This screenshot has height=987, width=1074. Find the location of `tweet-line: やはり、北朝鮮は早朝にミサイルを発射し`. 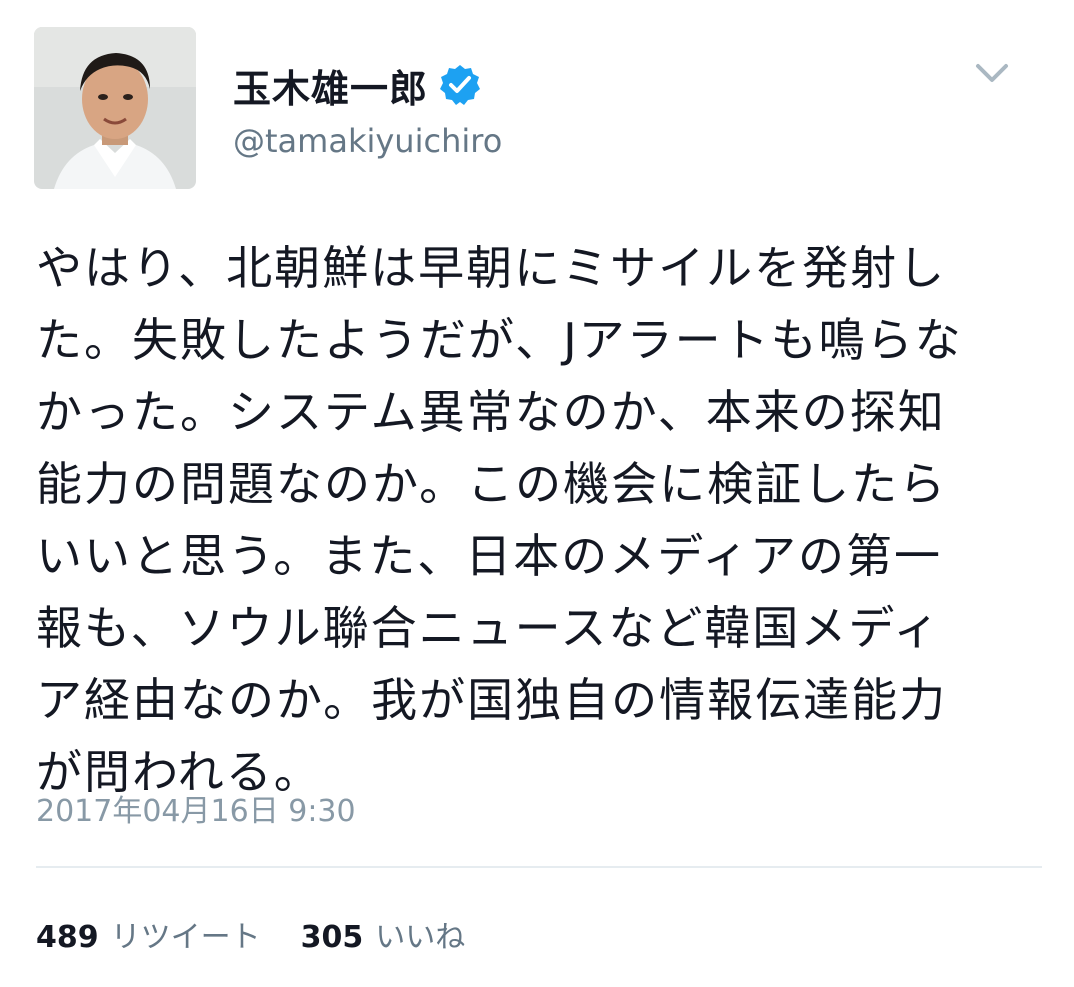

tweet-line: やはり、北朝鮮は早朝にミサイルを発射し is located at coordinates (491, 268).